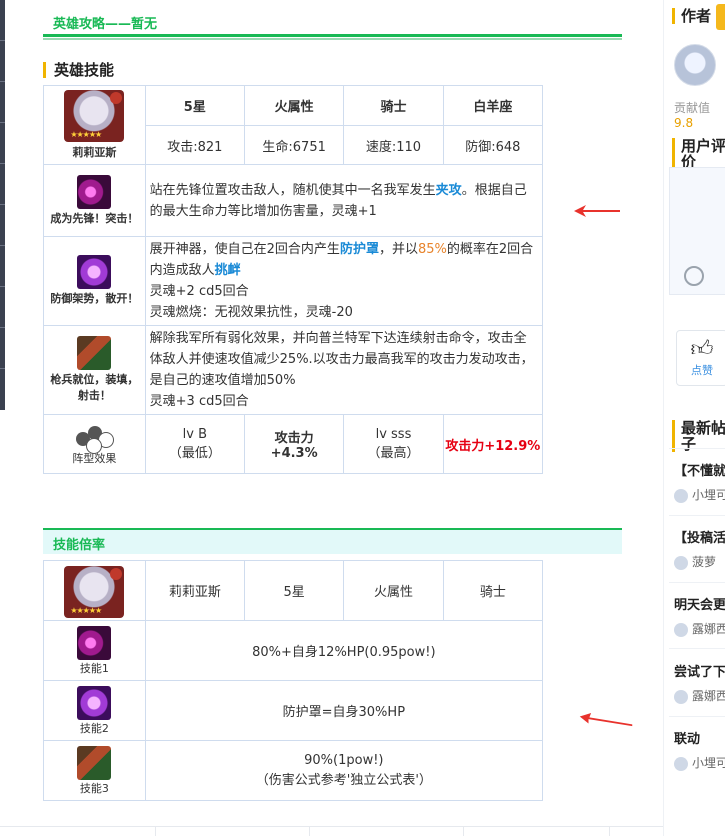 Image resolution: width=725 pixels, height=836 pixels. I want to click on keyword-shield: 防护罩, so click(359, 249).